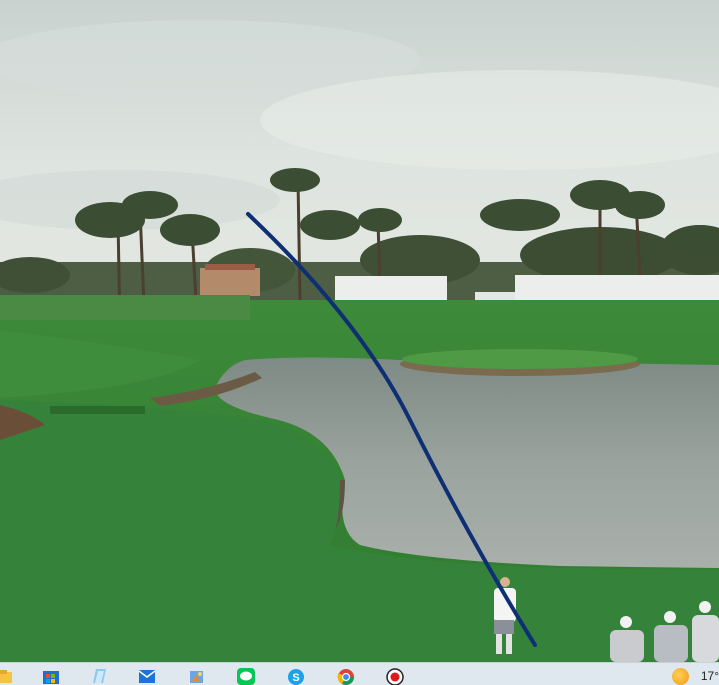 Image resolution: width=719 pixels, height=685 pixels. What do you see at coordinates (520, 362) in the screenshot?
I see `island-green` at bounding box center [520, 362].